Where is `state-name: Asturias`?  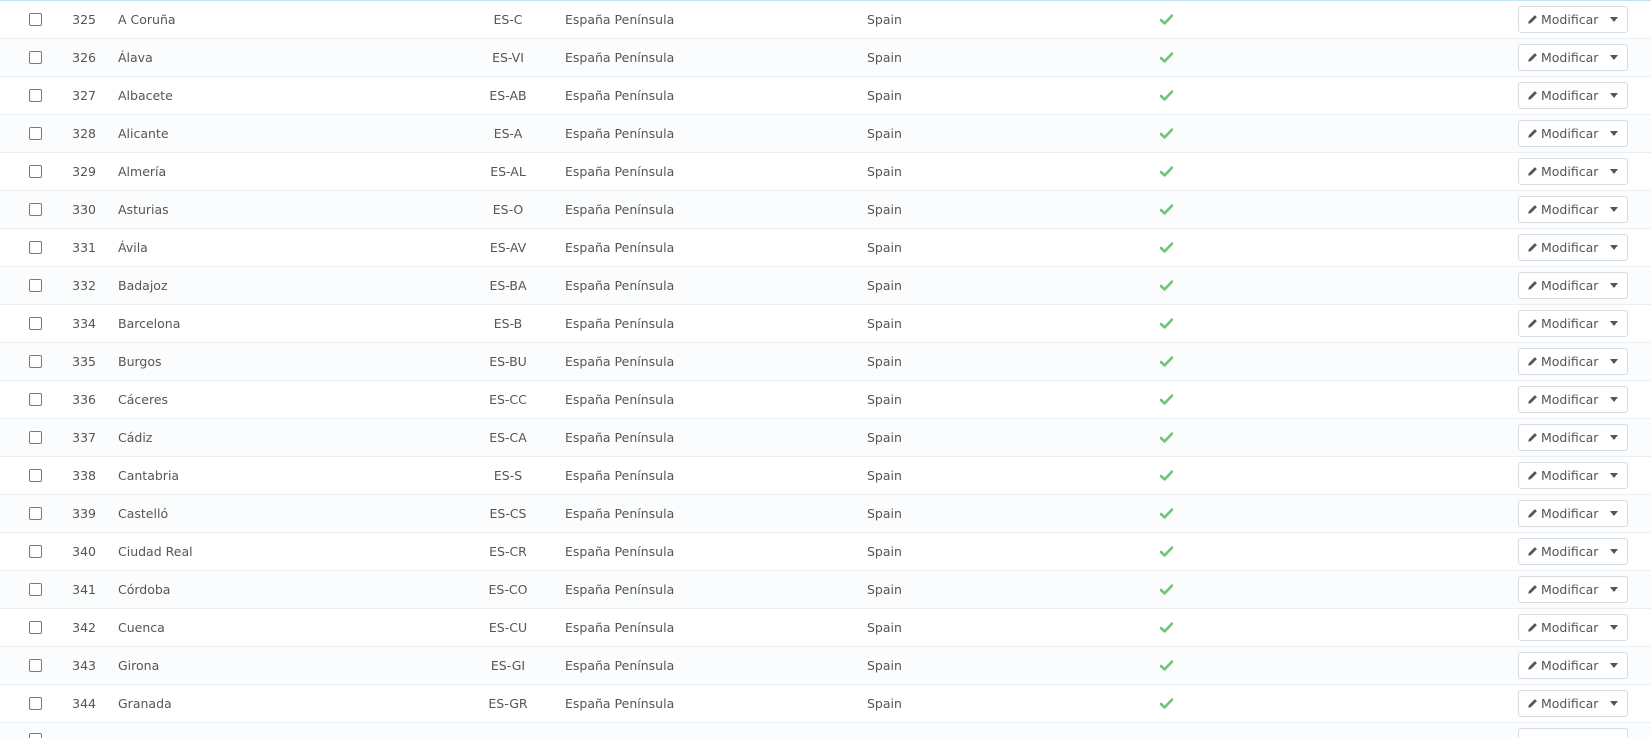 state-name: Asturias is located at coordinates (143, 209).